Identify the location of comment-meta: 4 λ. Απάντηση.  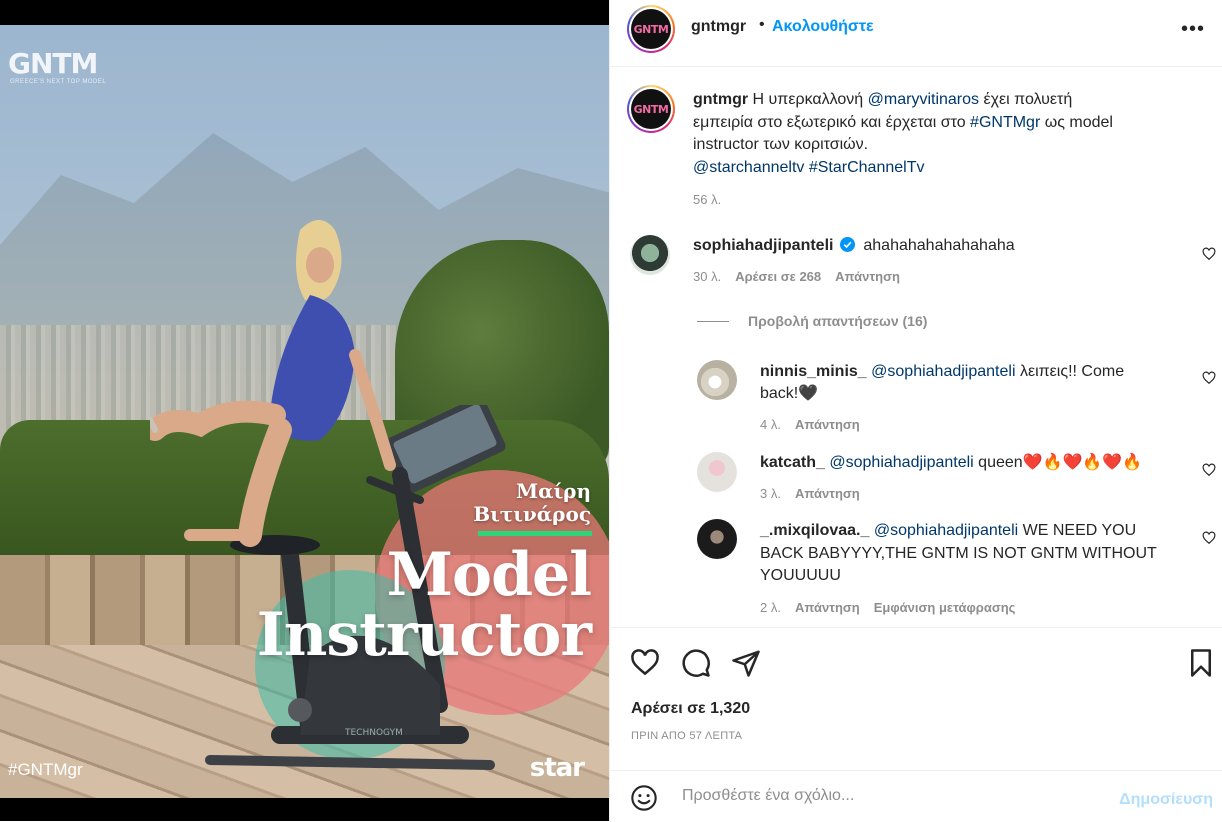
(817, 424).